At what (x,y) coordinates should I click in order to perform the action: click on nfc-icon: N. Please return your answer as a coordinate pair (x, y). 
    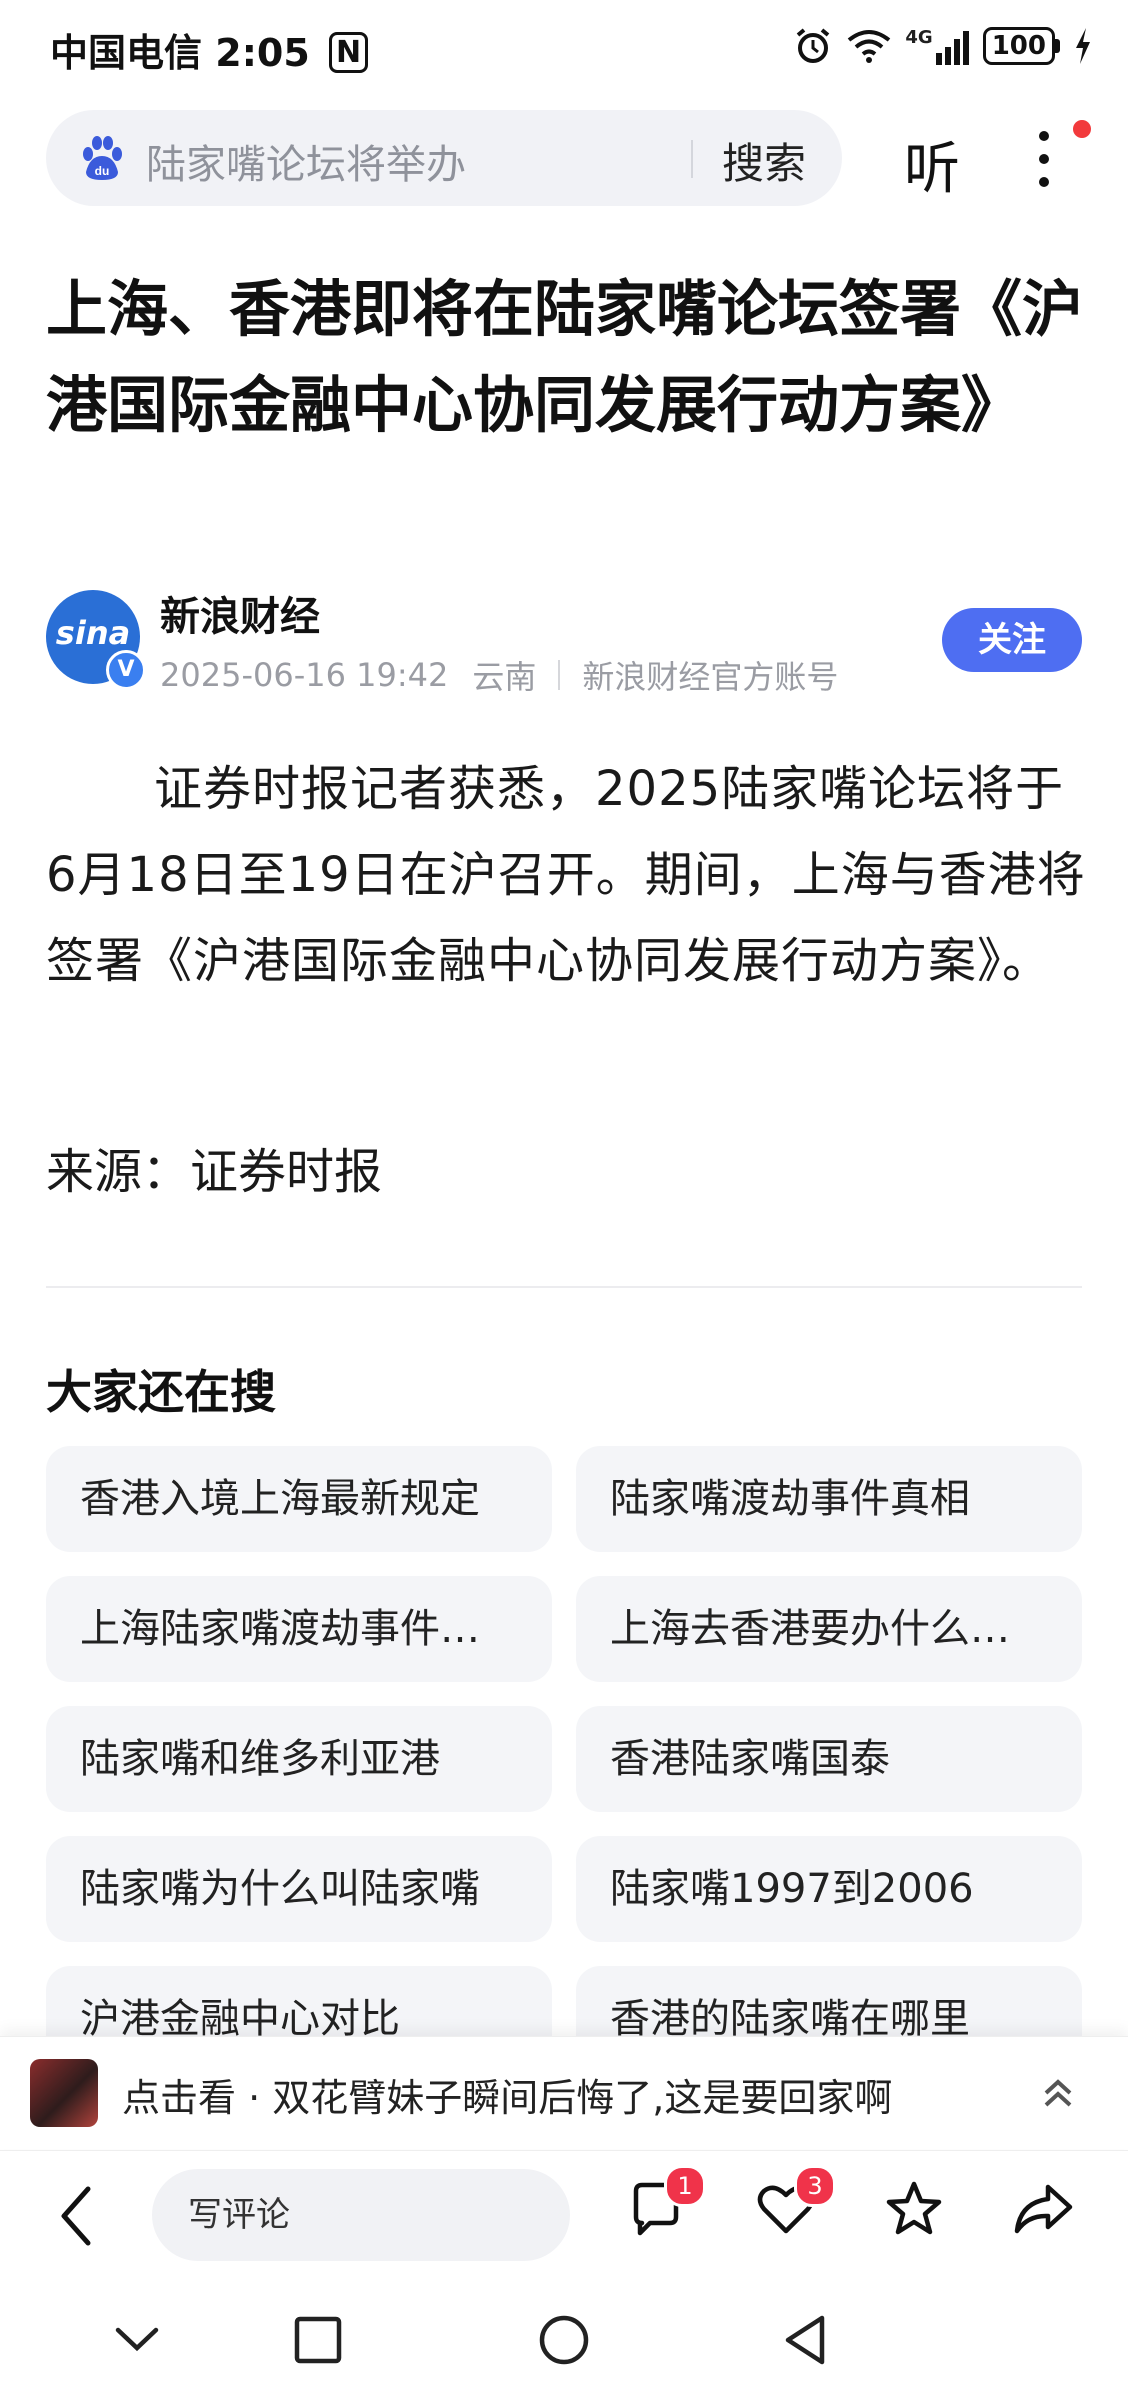
    Looking at the image, I should click on (349, 52).